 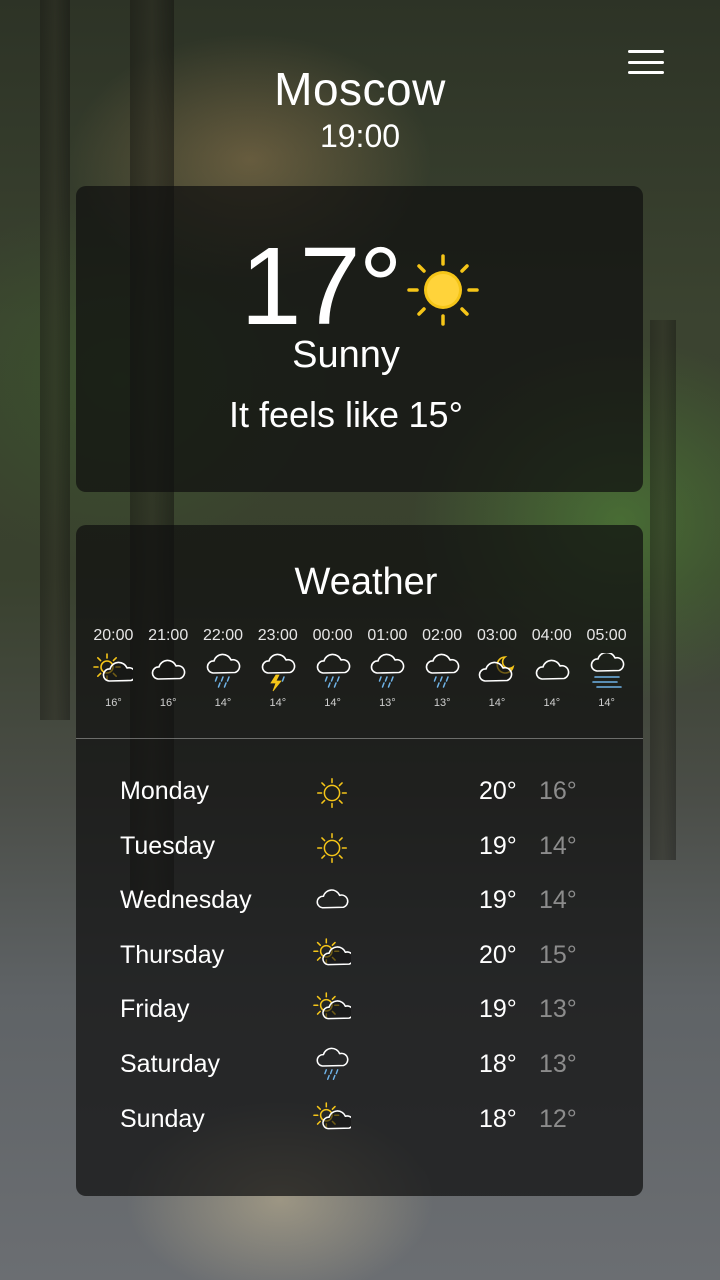 I want to click on hourly-time: 21:00, so click(x=168, y=635).